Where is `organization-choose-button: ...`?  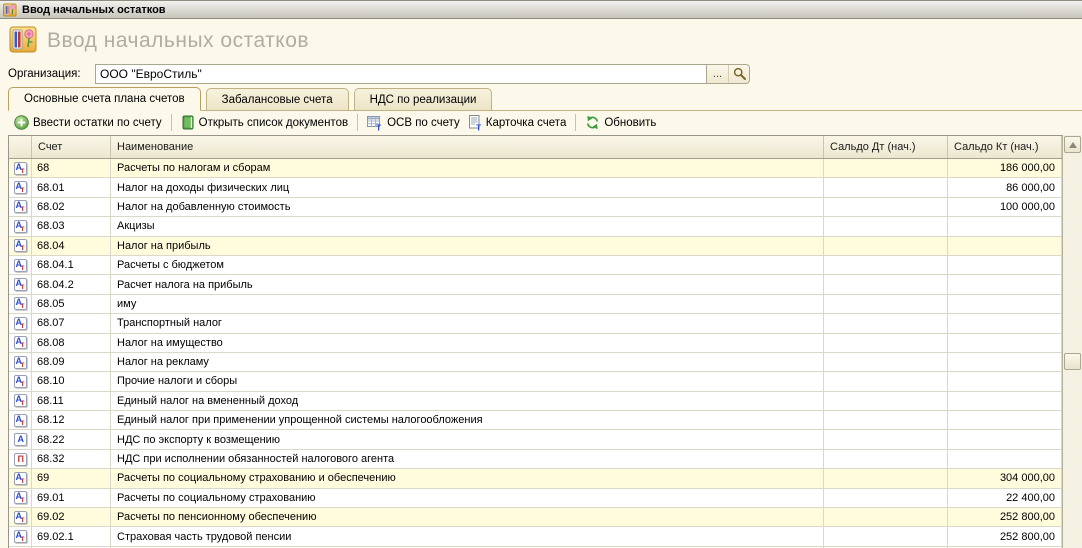 organization-choose-button: ... is located at coordinates (717, 74).